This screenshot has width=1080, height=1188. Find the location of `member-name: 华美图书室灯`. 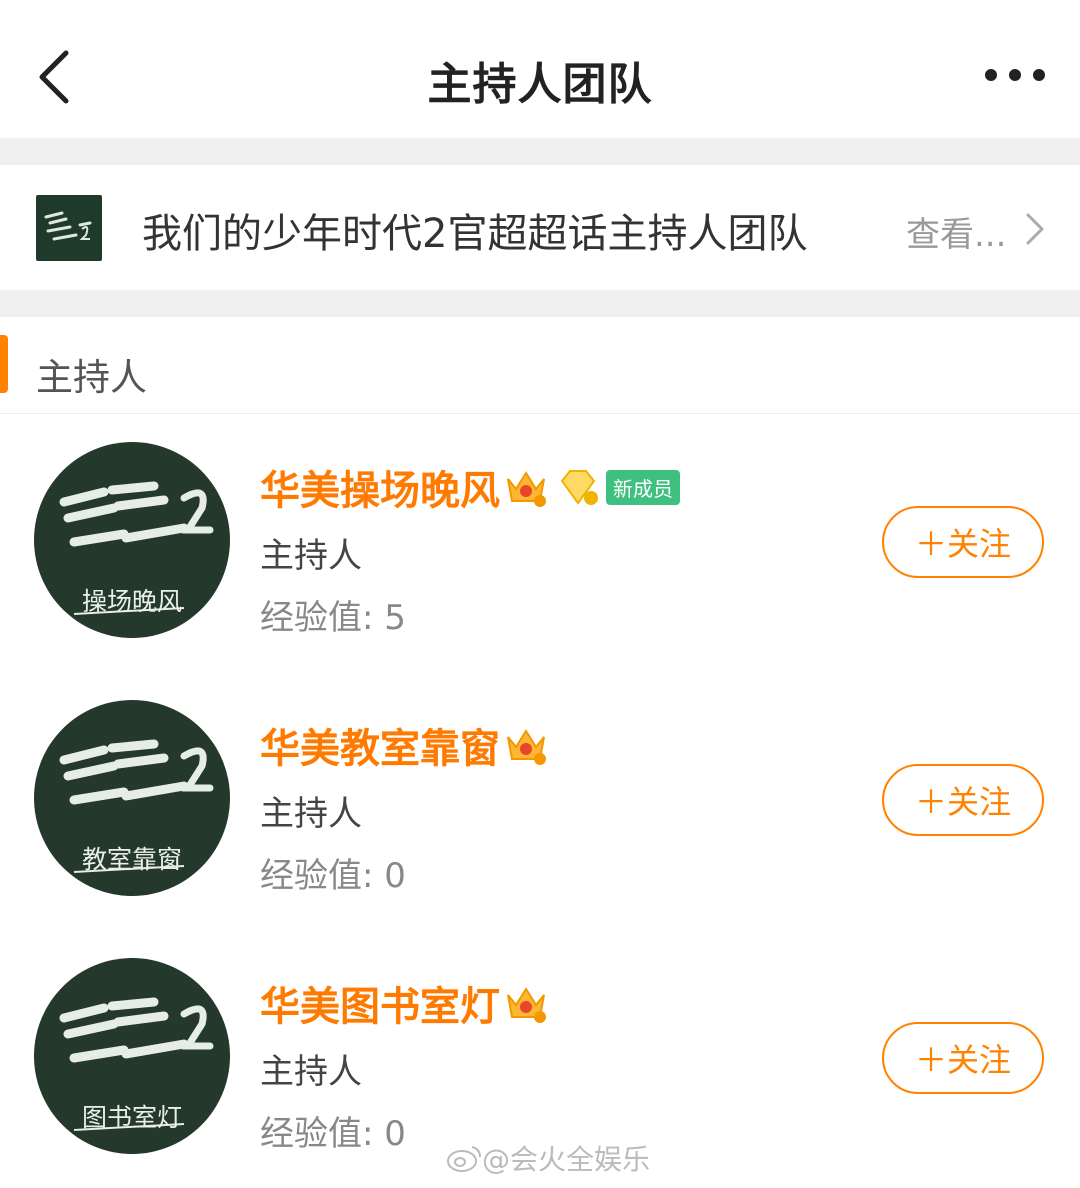

member-name: 华美图书室灯 is located at coordinates (380, 1003).